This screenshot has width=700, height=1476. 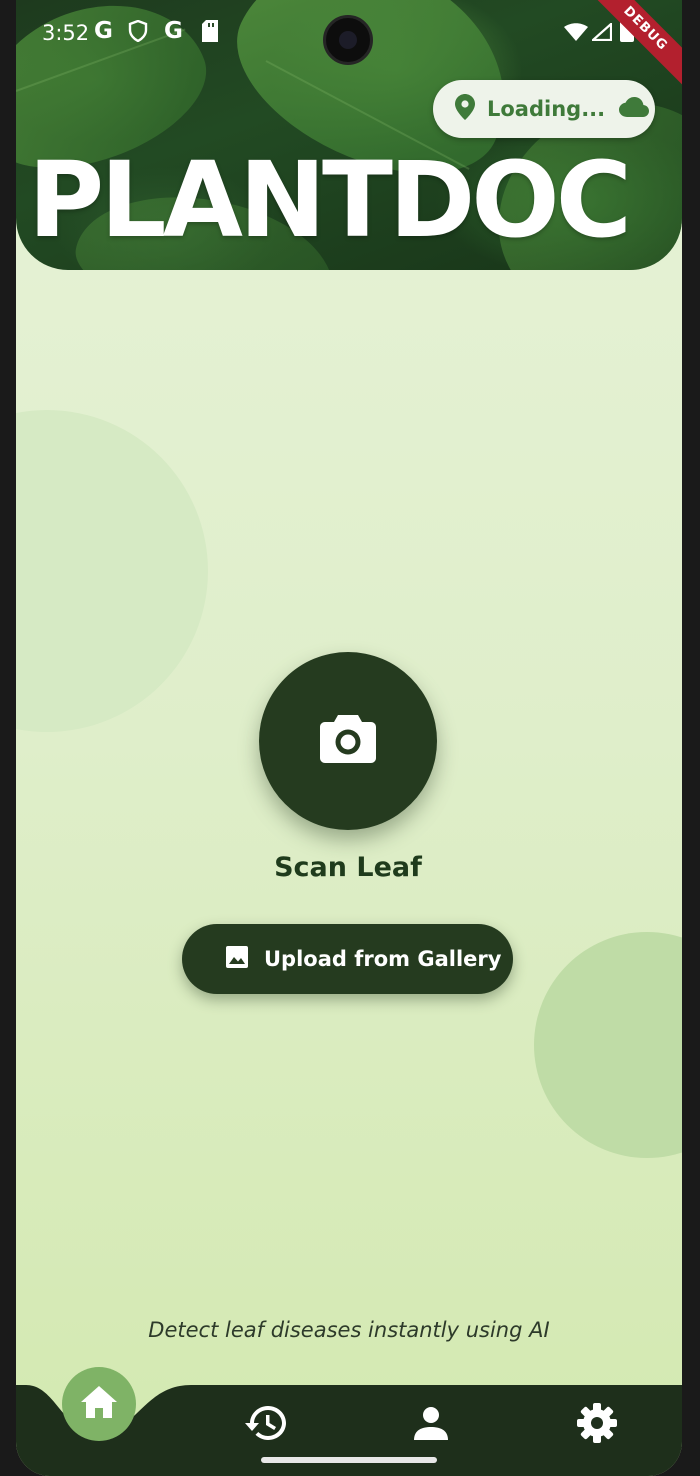 I want to click on scan-leaf-button, so click(x=348, y=741).